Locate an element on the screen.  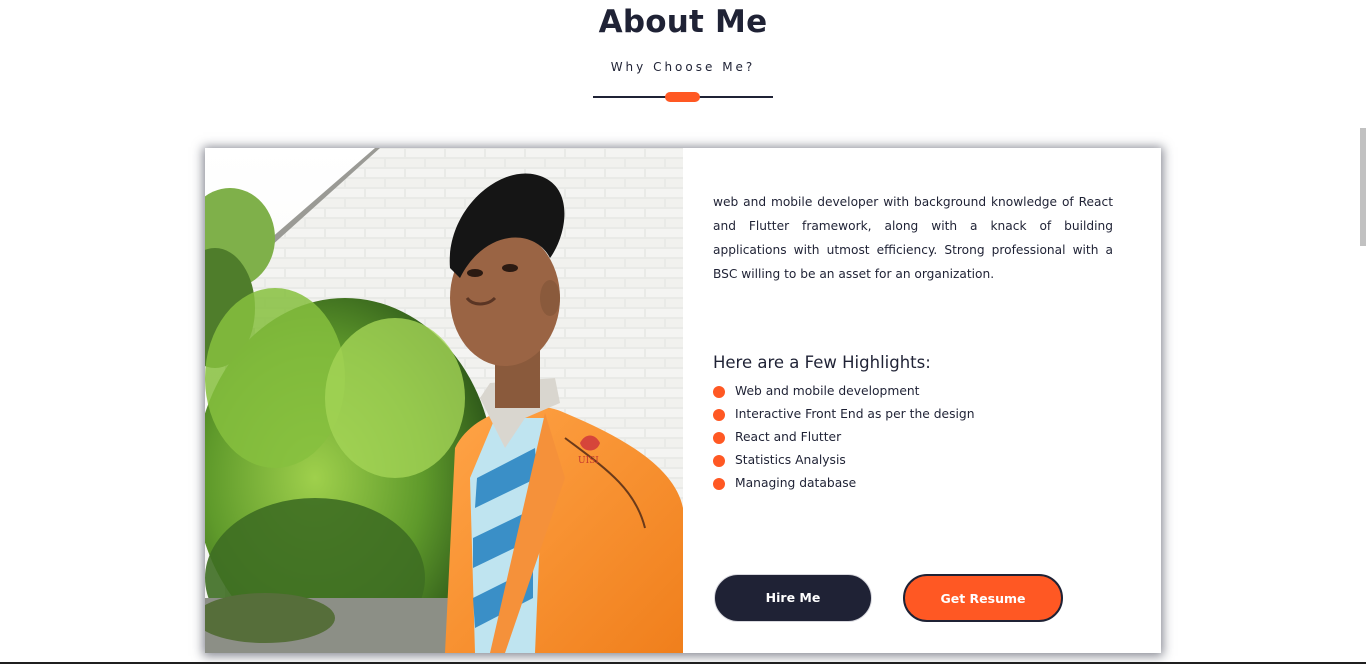
title-separator is located at coordinates (683, 97).